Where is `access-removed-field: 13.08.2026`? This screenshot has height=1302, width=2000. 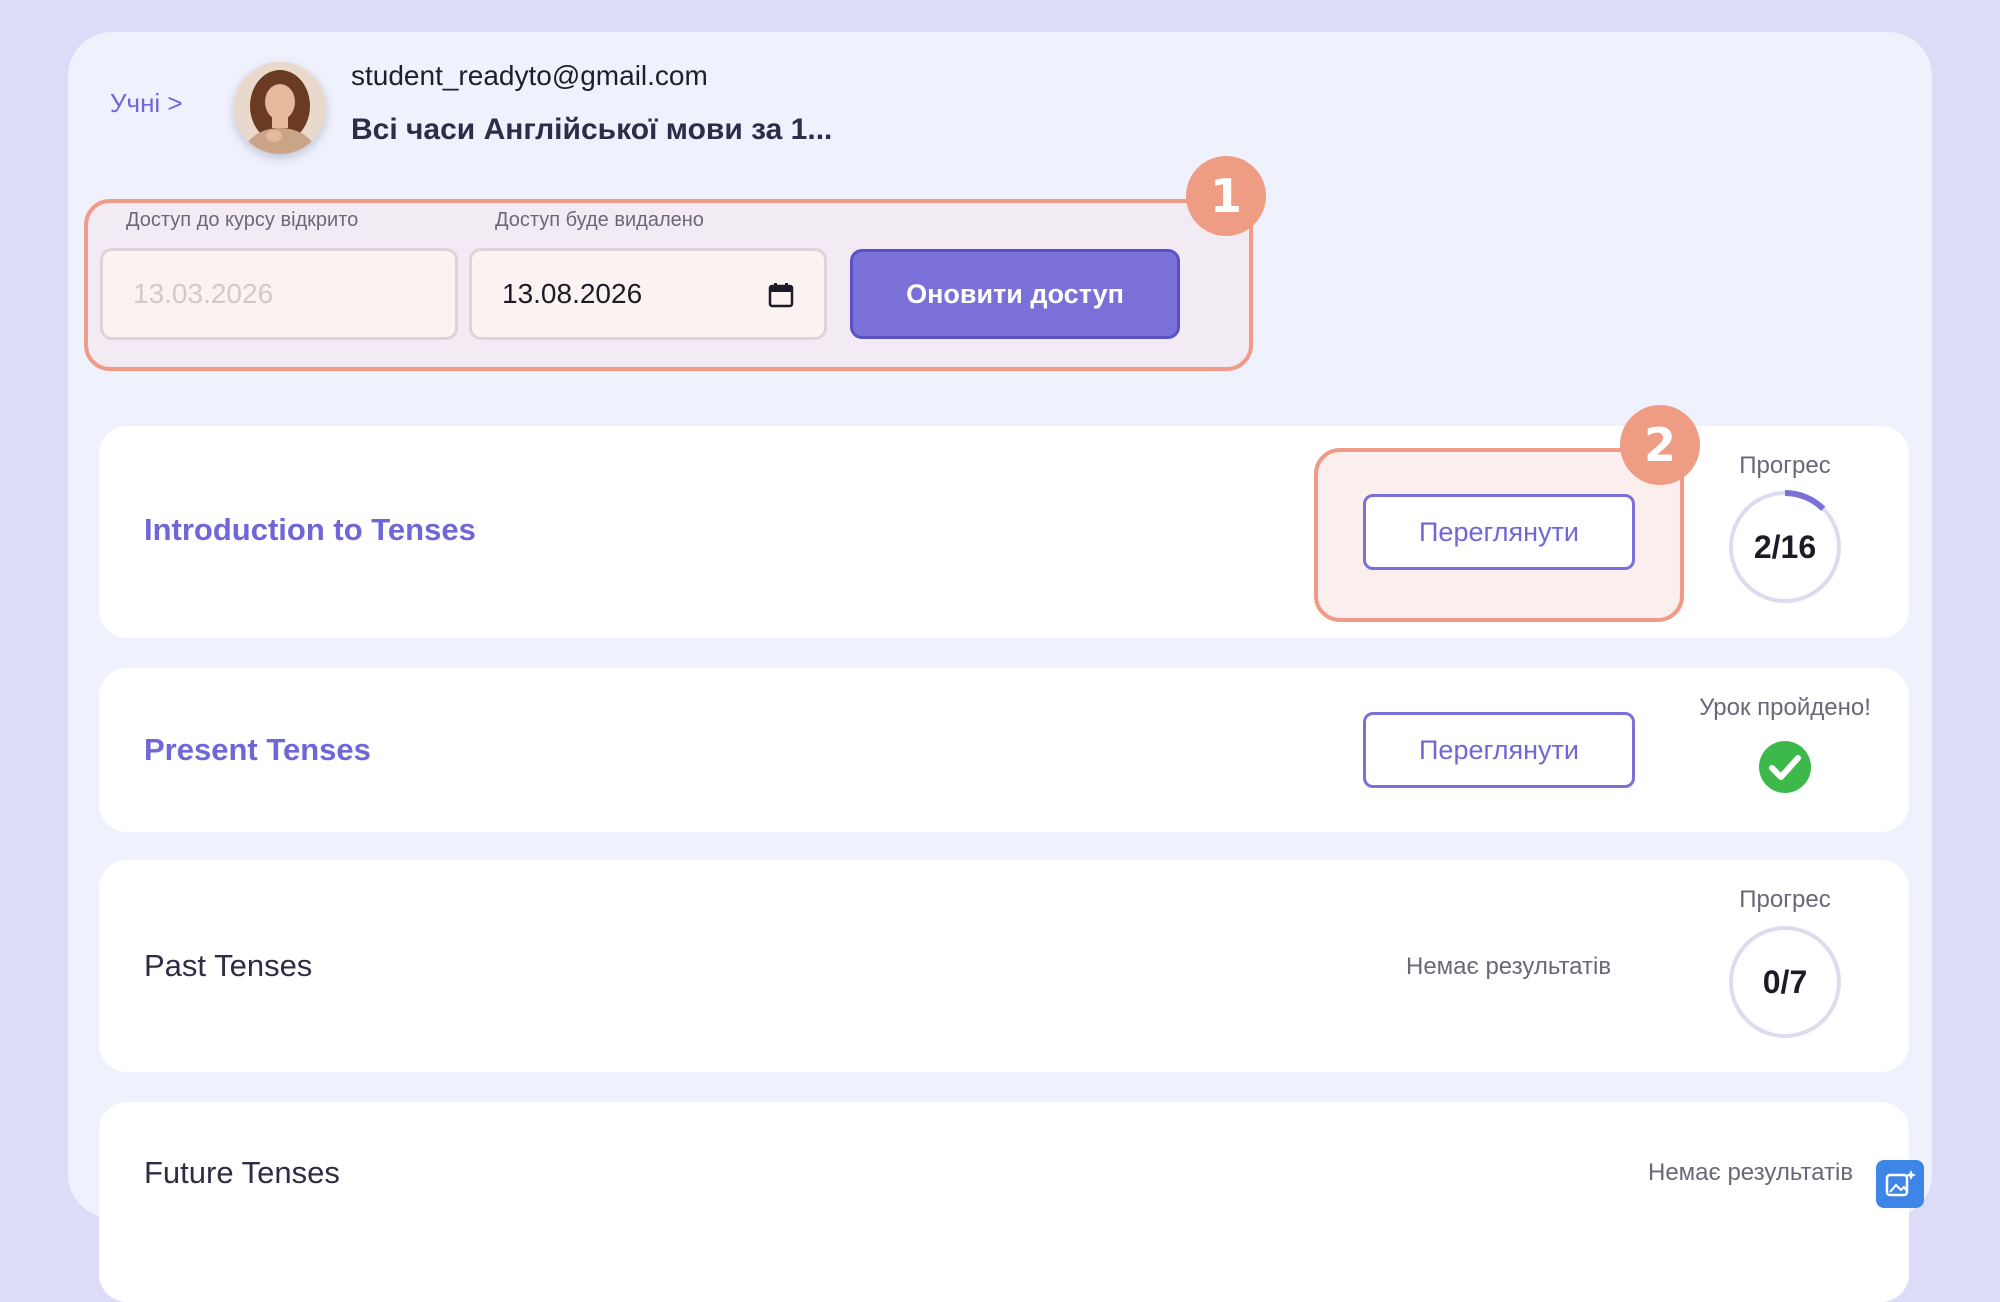
access-removed-field: 13.08.2026 is located at coordinates (648, 294).